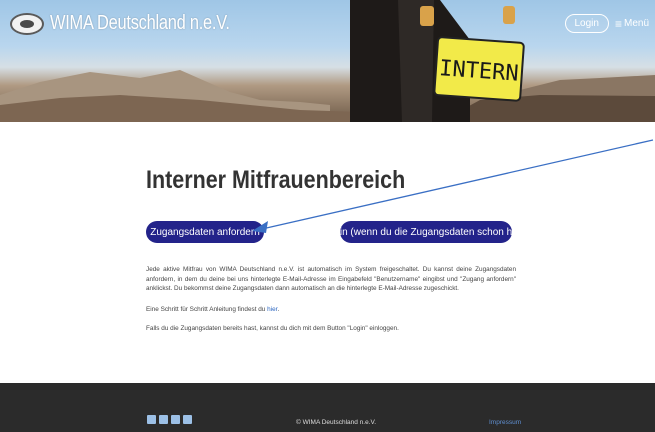 The width and height of the screenshot is (655, 432). I want to click on page-title: Interner Mitfrauenbereich, so click(276, 180).